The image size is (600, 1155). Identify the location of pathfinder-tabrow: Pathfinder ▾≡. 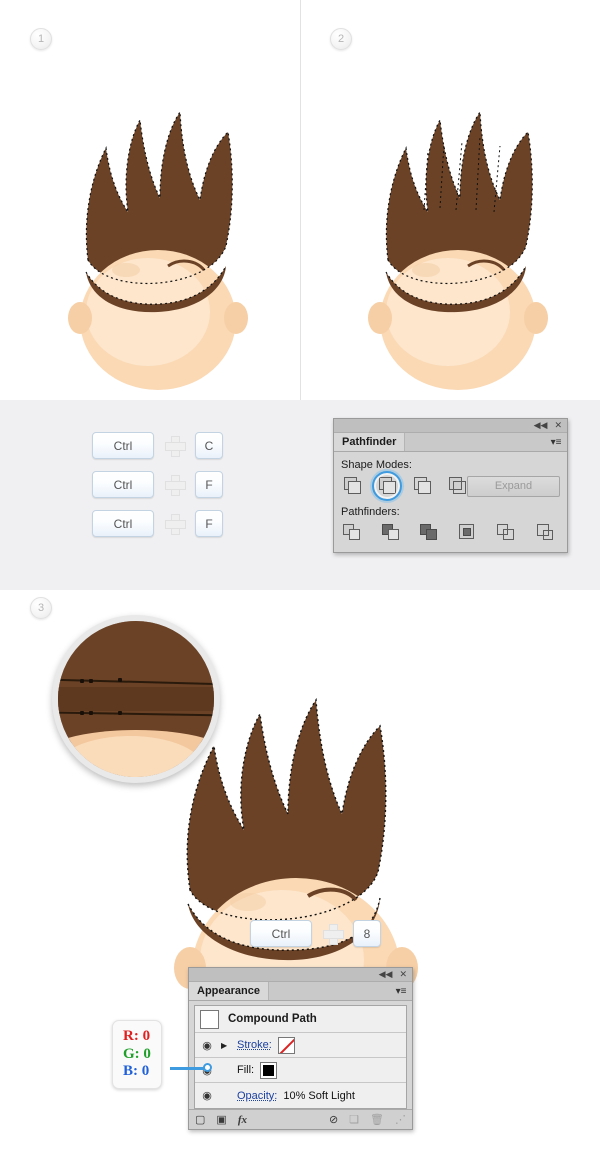
(450, 442).